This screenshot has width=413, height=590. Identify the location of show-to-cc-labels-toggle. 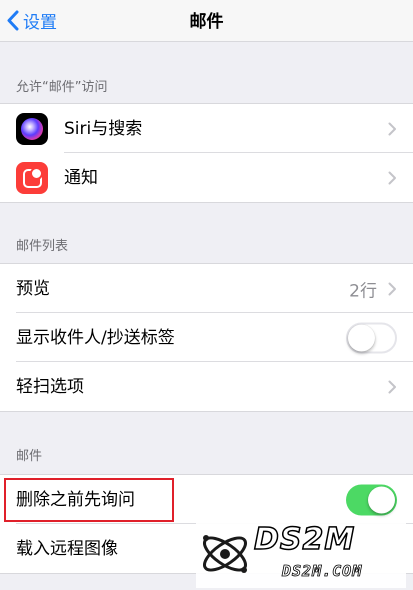
(371, 337).